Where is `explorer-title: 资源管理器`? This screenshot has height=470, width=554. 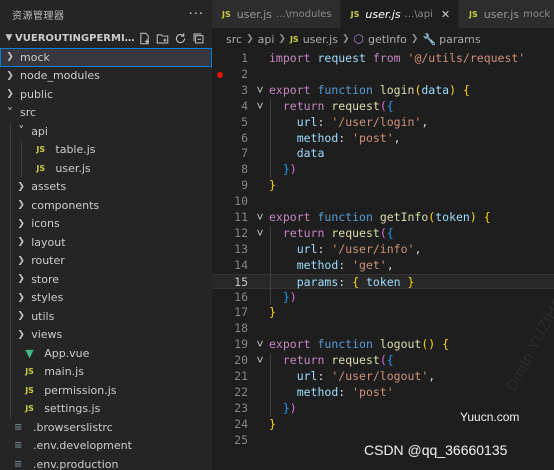
explorer-title: 资源管理器 is located at coordinates (38, 16).